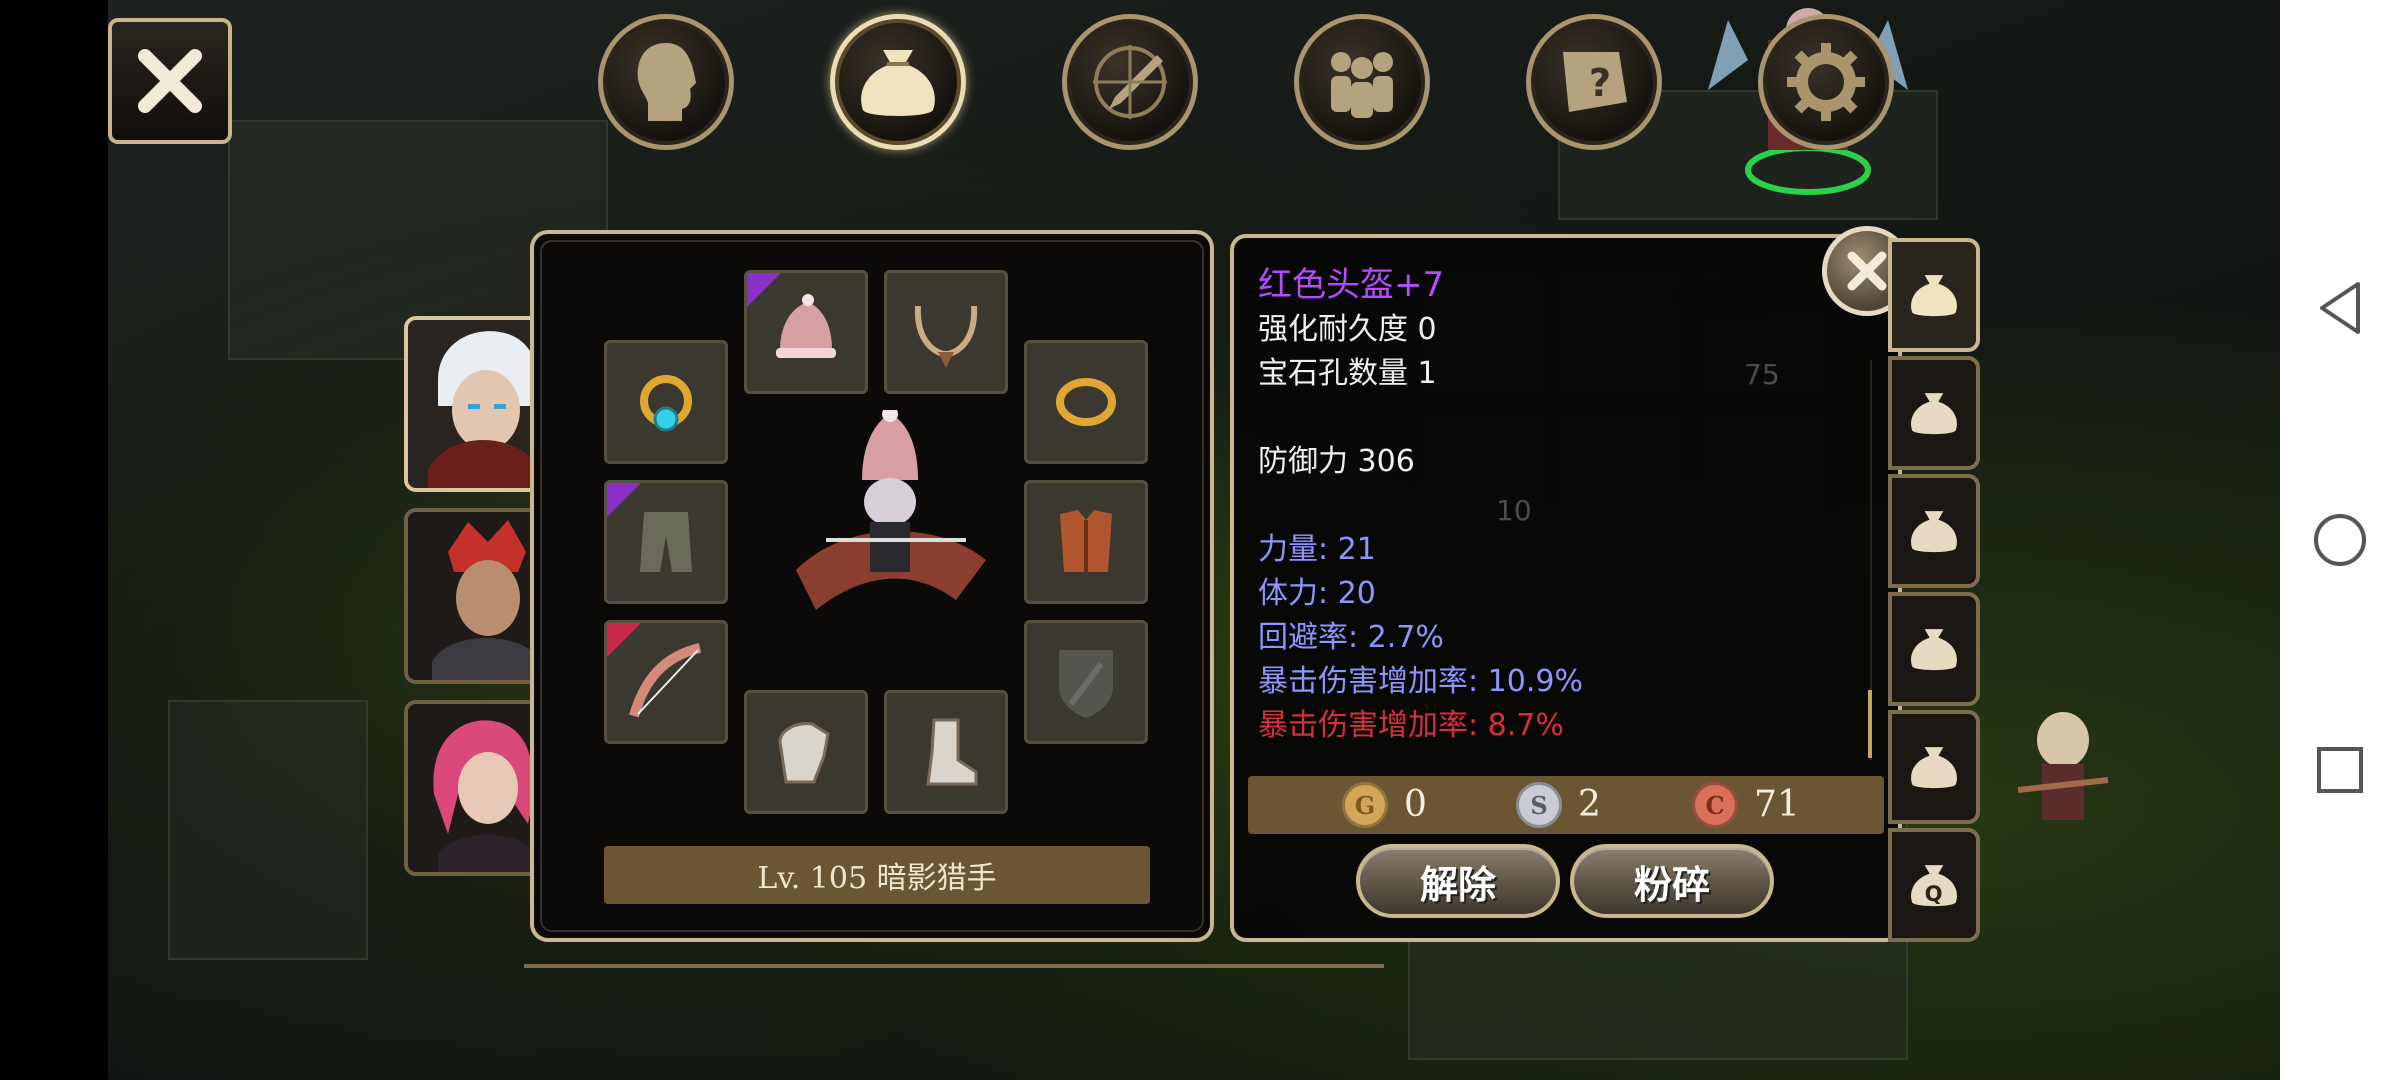 The image size is (2400, 1080). Describe the element at coordinates (666, 682) in the screenshot. I see `slot-weapon` at that location.